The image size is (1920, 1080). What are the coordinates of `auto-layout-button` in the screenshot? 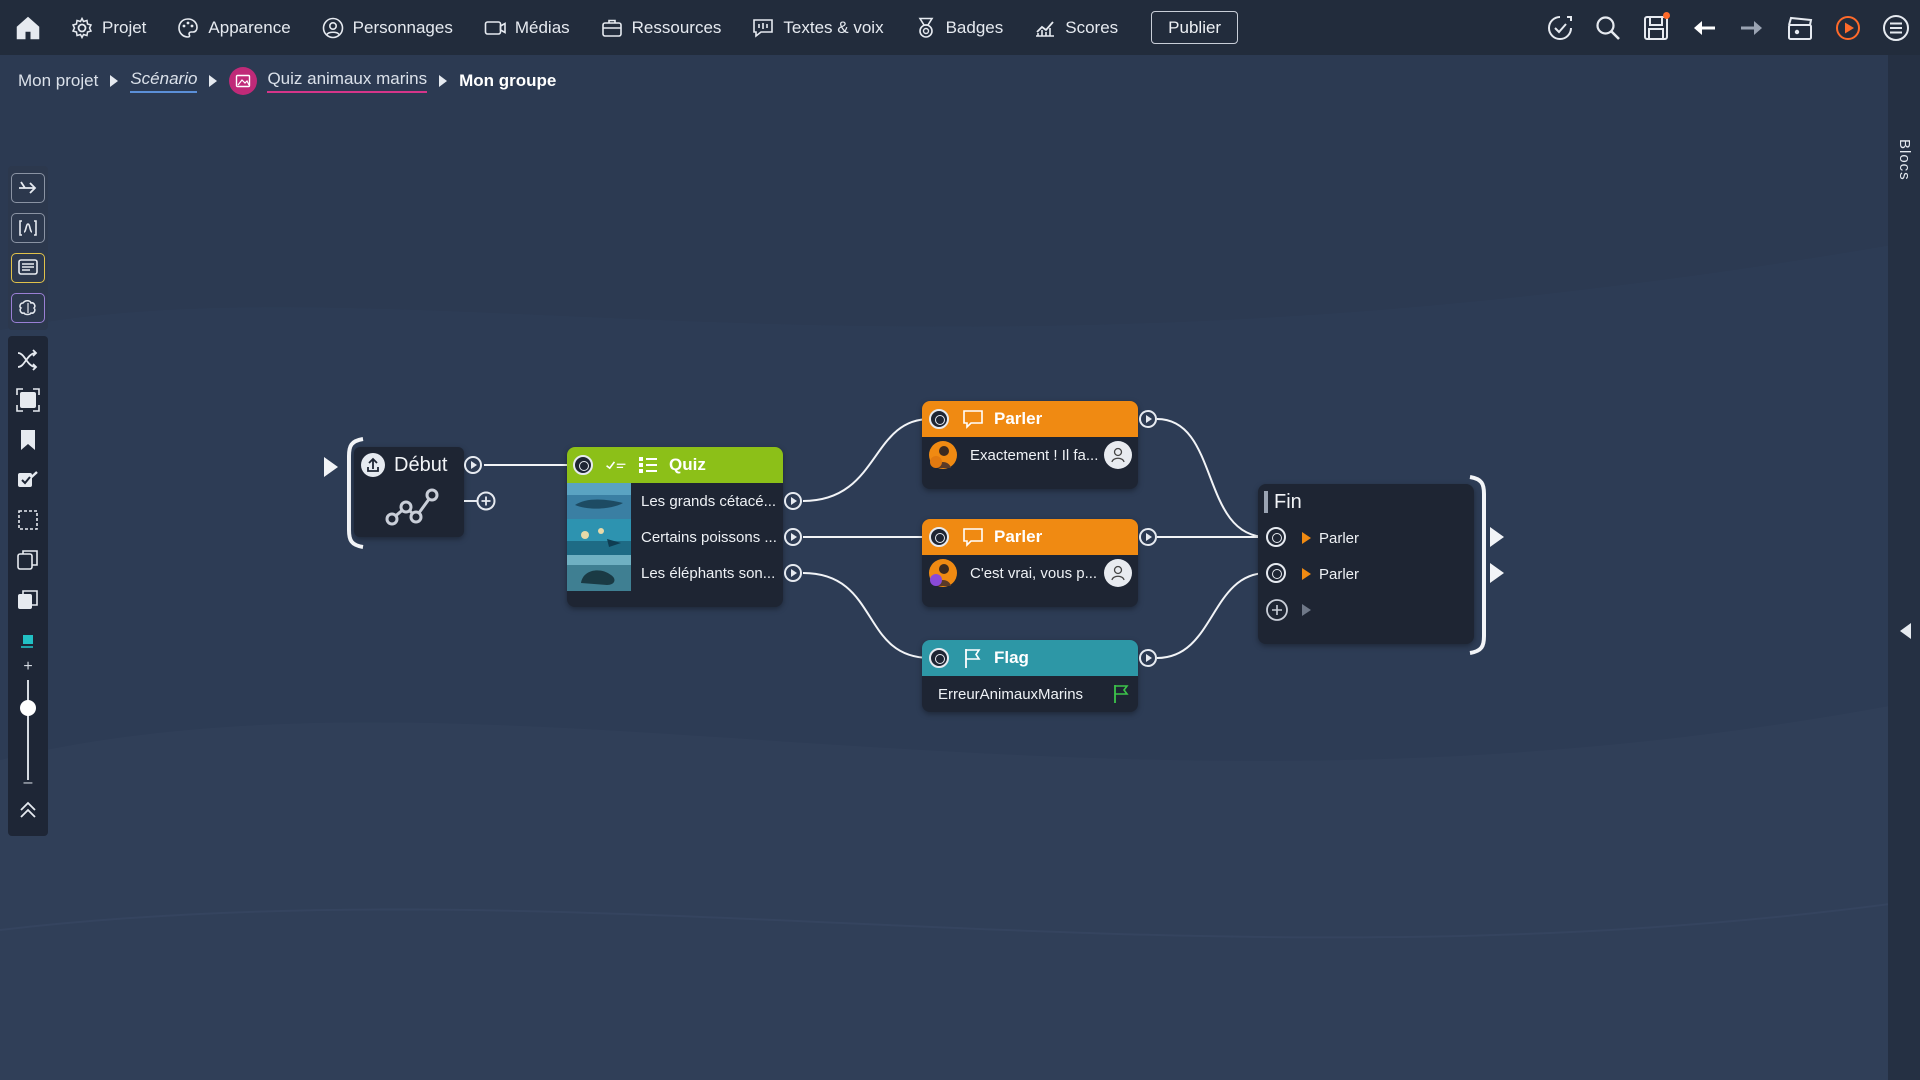 It's located at (28, 360).